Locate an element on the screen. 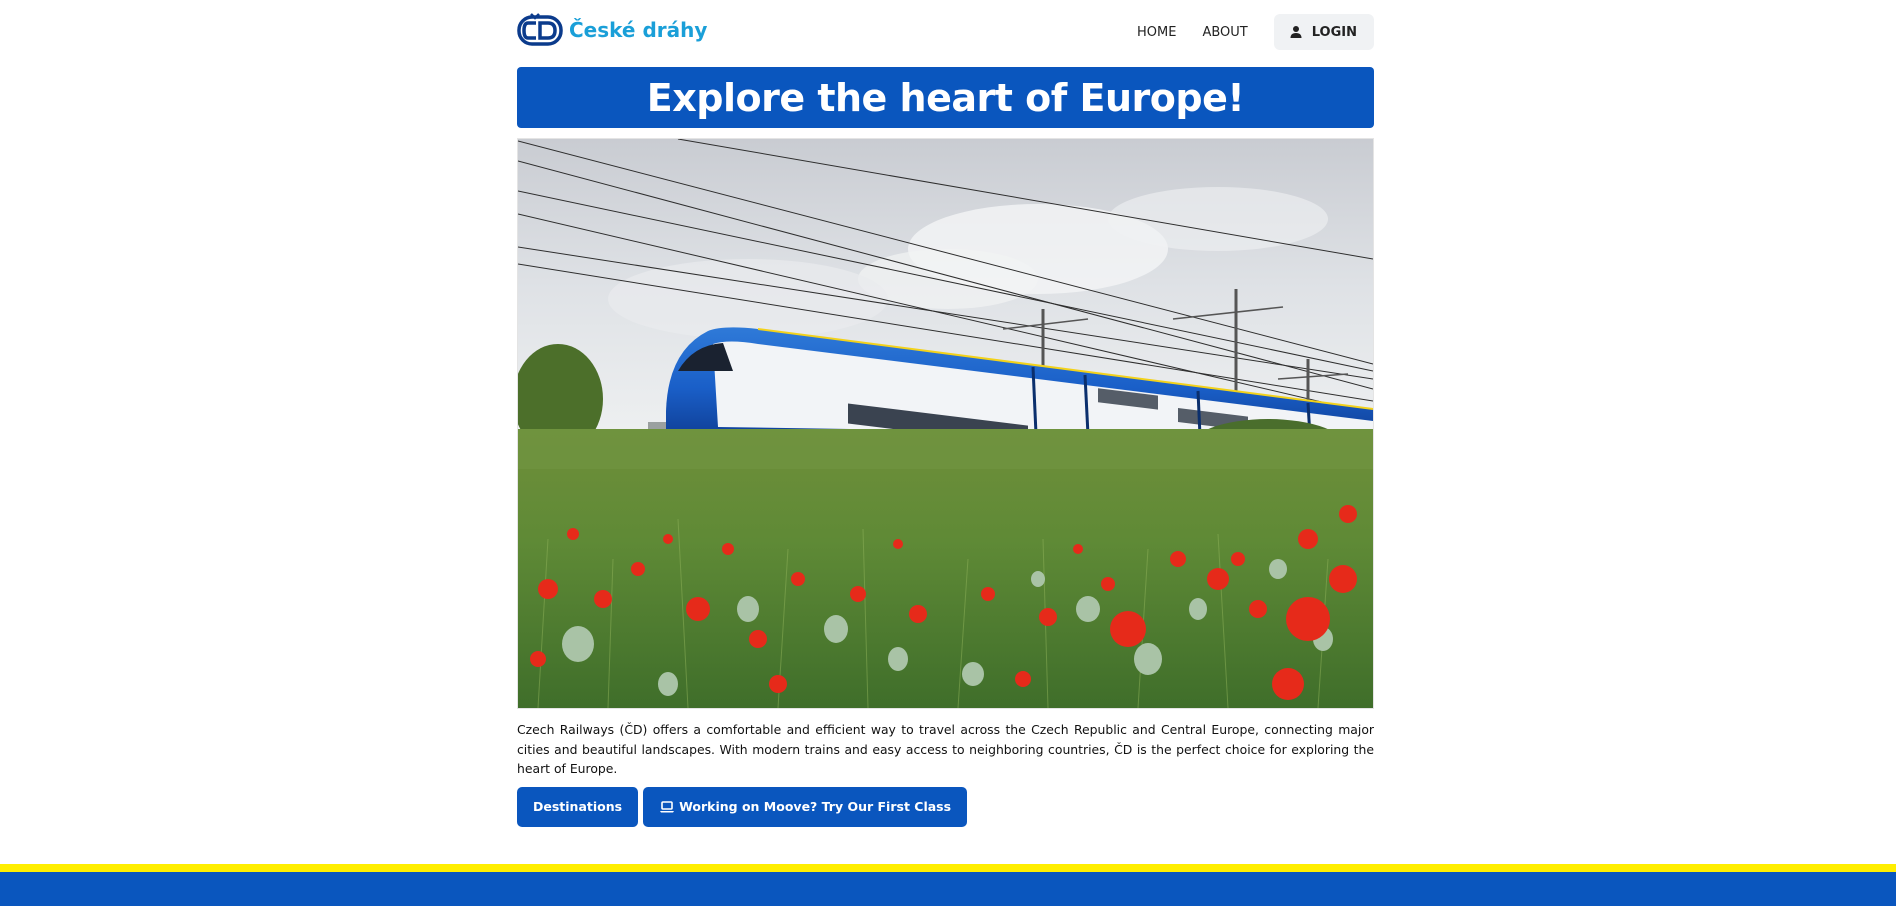 This screenshot has height=906, width=1896. laptop-icon is located at coordinates (667, 806).